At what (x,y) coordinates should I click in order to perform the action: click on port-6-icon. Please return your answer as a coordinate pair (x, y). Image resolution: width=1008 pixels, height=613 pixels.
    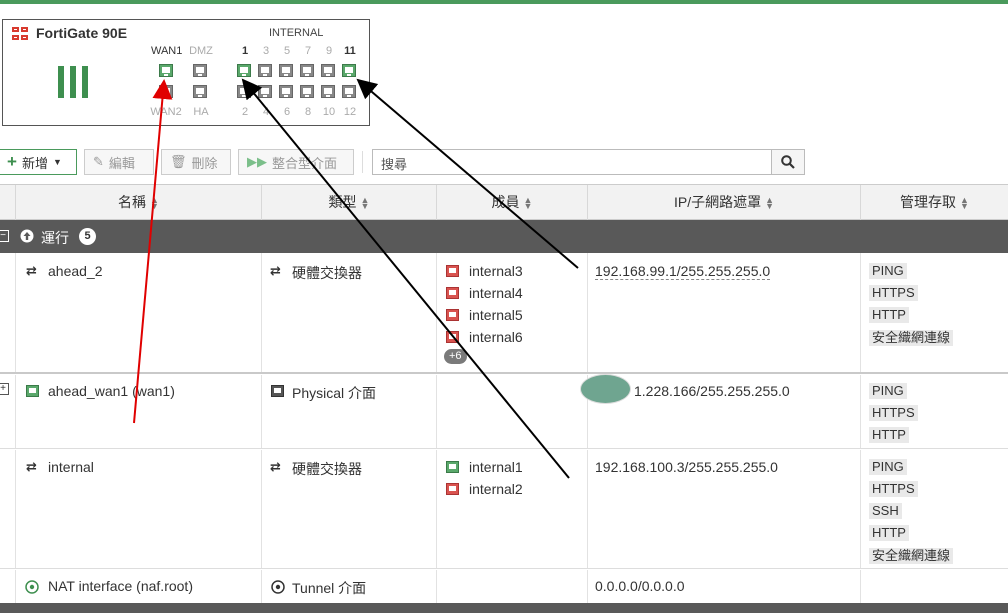
    Looking at the image, I should click on (286, 91).